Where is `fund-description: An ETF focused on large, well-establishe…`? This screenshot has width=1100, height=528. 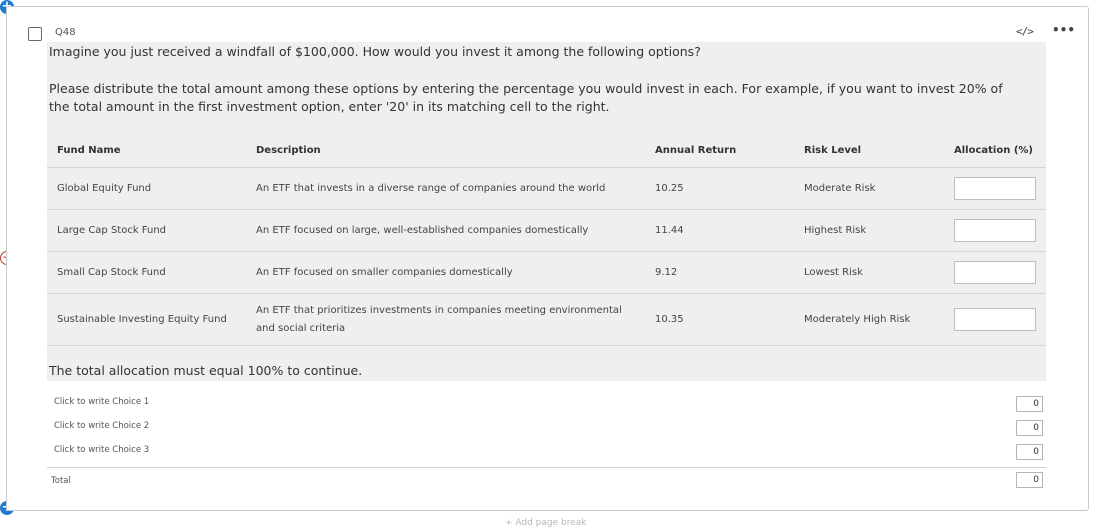 fund-description: An ETF focused on large, well-establishe… is located at coordinates (445, 230).